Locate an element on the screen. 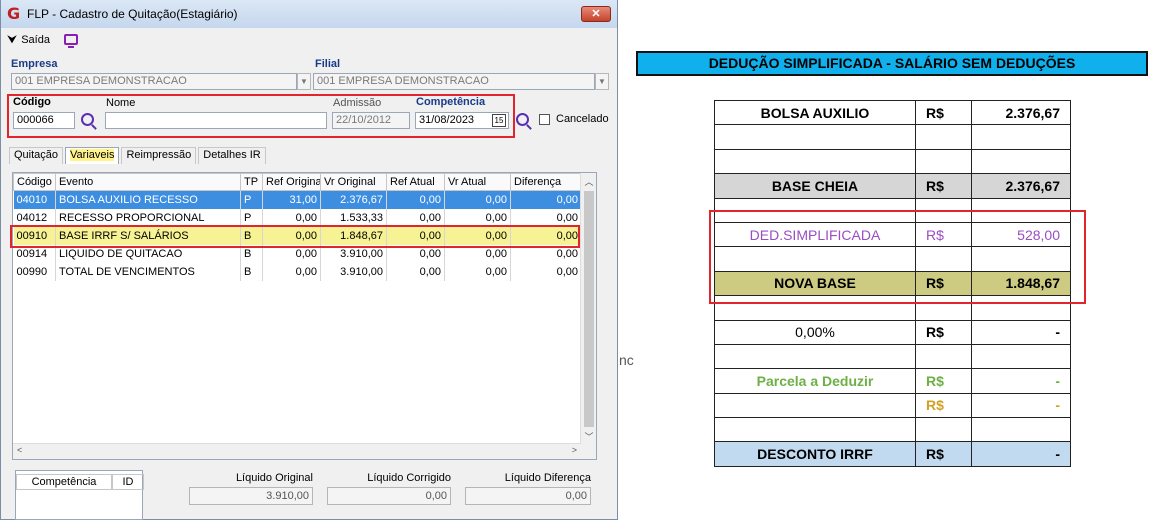 Image resolution: width=1162 pixels, height=520 pixels. scroll-thumb is located at coordinates (589, 309).